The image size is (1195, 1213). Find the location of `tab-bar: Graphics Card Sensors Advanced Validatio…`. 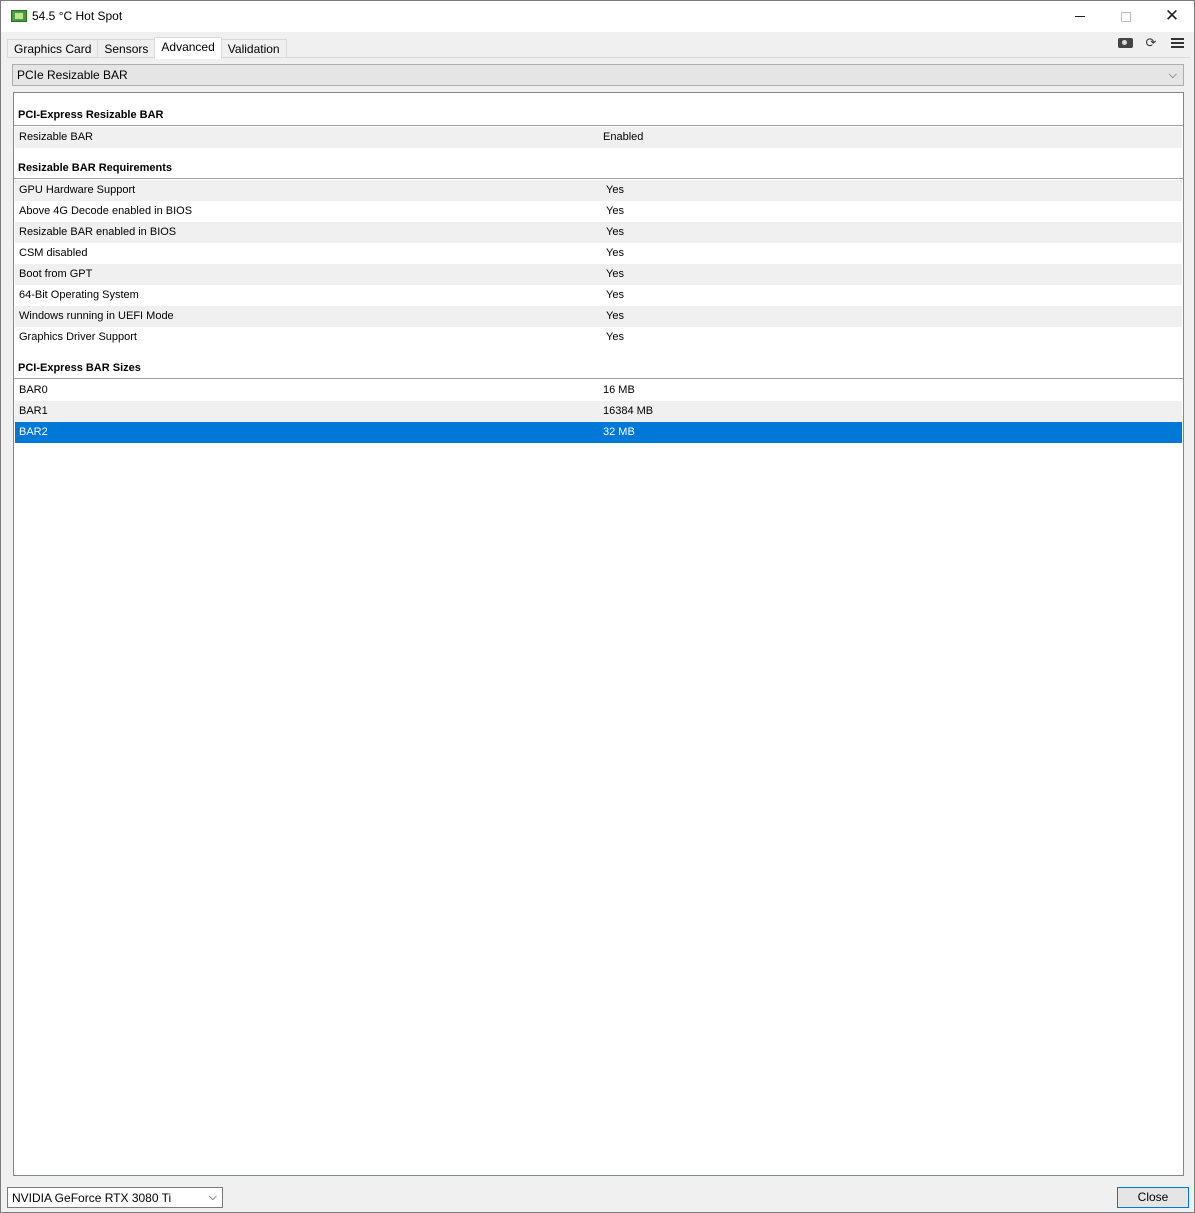

tab-bar: Graphics Card Sensors Advanced Validatio… is located at coordinates (147, 48).